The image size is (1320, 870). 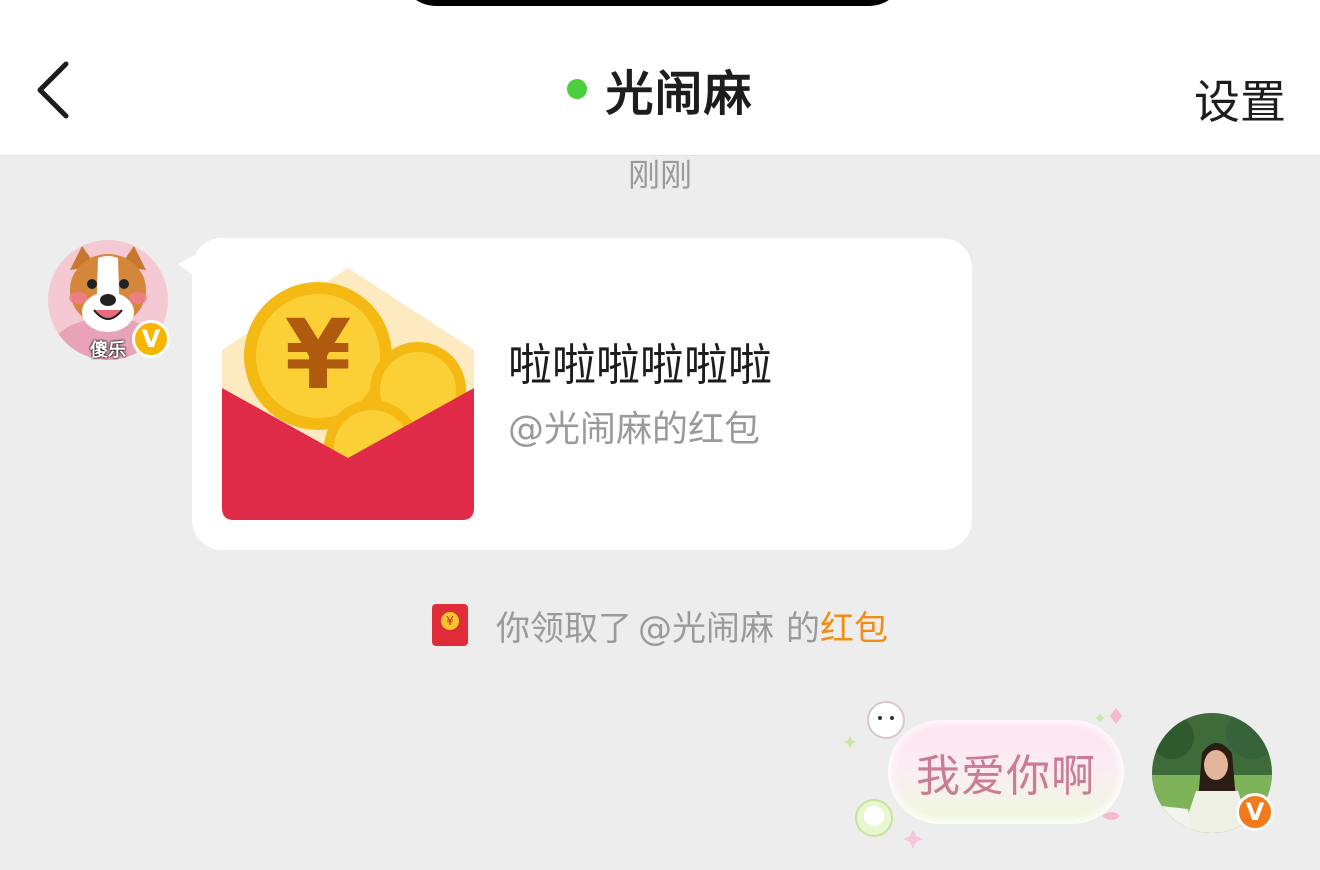 What do you see at coordinates (854, 625) in the screenshot?
I see `red-packet-link: 红包` at bounding box center [854, 625].